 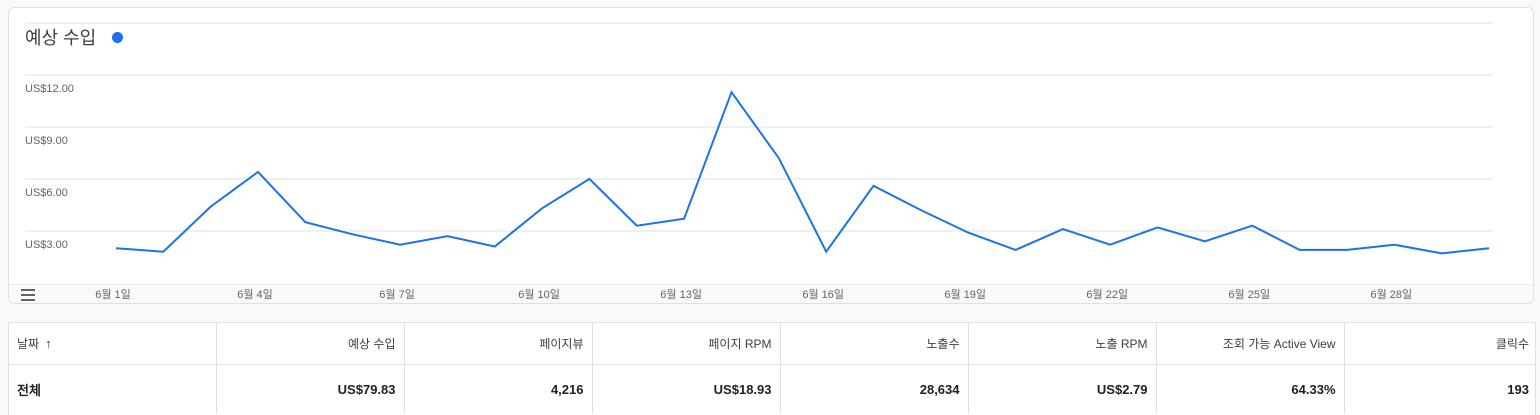 What do you see at coordinates (1518, 389) in the screenshot?
I see `cell-total-clicks: 193` at bounding box center [1518, 389].